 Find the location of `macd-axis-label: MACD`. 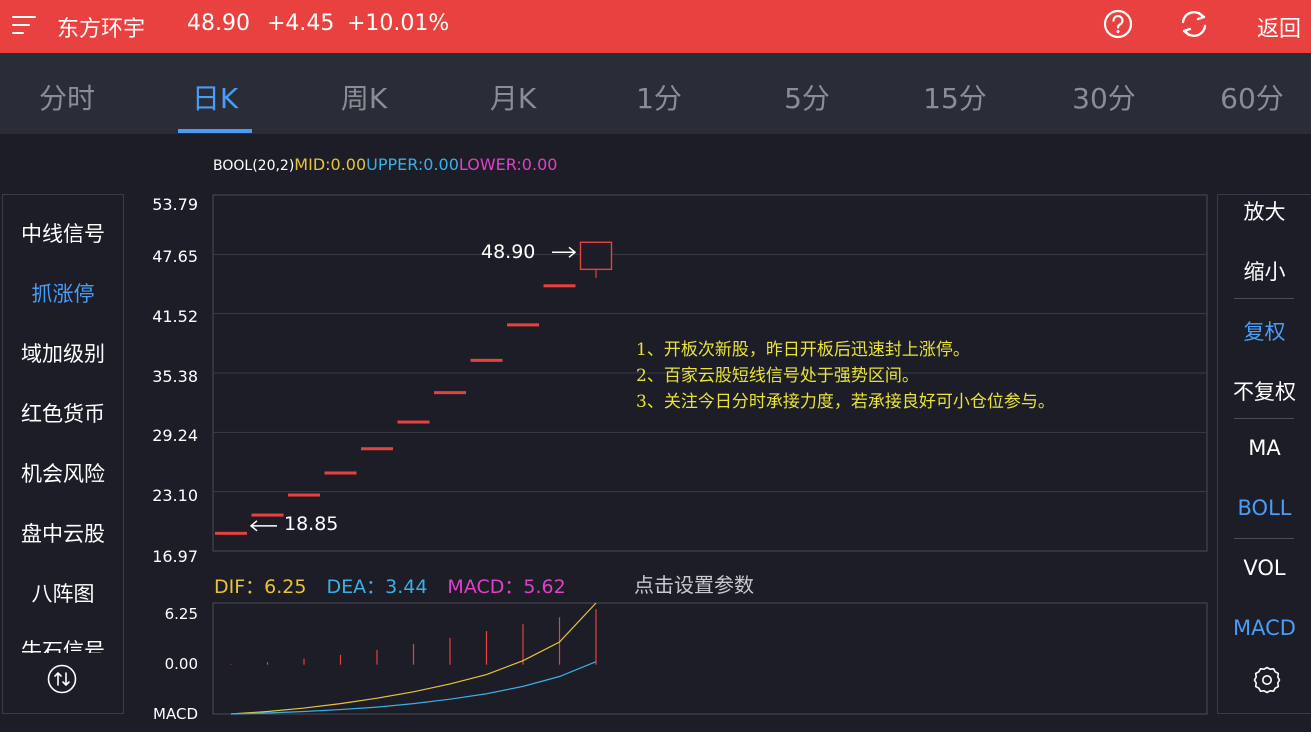

macd-axis-label: MACD is located at coordinates (175, 714).